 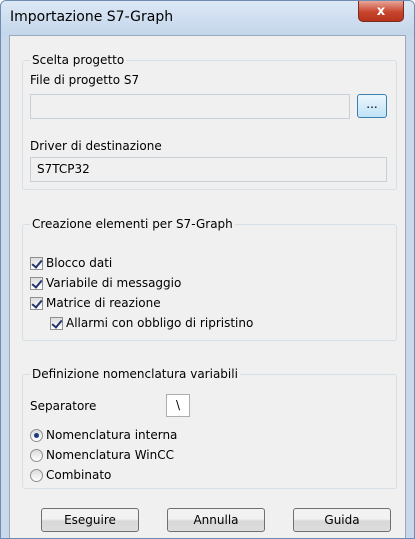 I want to click on checkbox-allarmi-ripristino: Allarmi con obbligo di ripristino, so click(x=151, y=323).